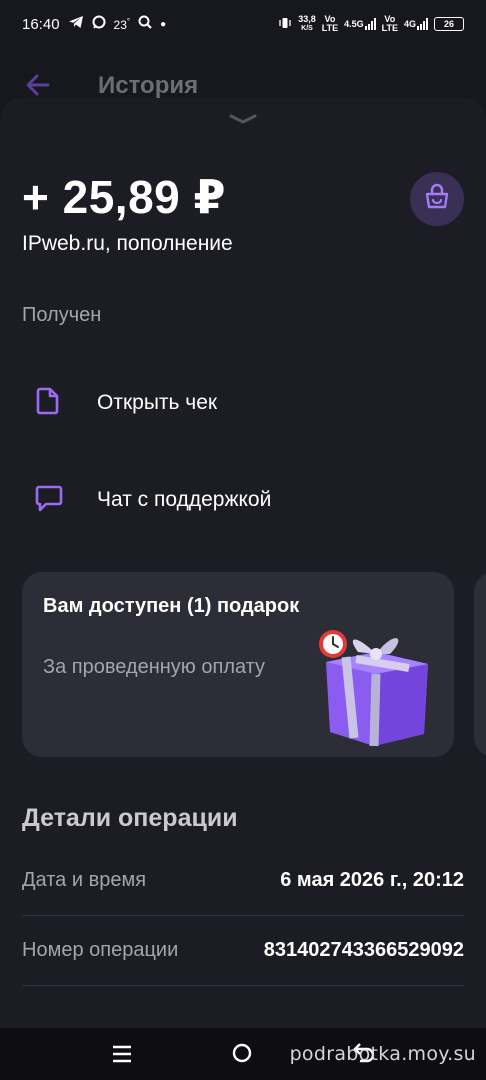 The height and width of the screenshot is (1080, 486). Describe the element at coordinates (124, 197) in the screenshot. I see `transaction-amount: + 25,89 ₽` at that location.